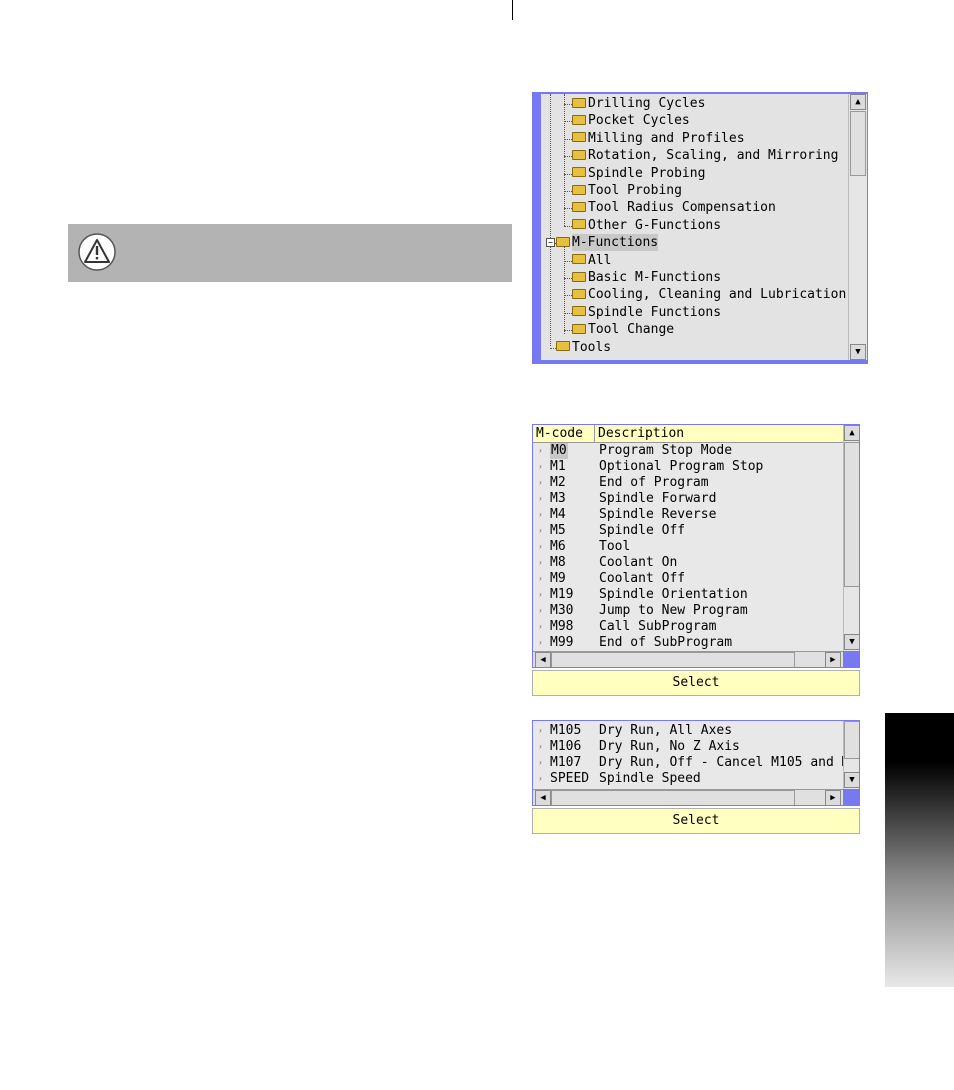 The image size is (954, 1090). I want to click on table-row: › M30 Jump to New Program, so click(688, 611).